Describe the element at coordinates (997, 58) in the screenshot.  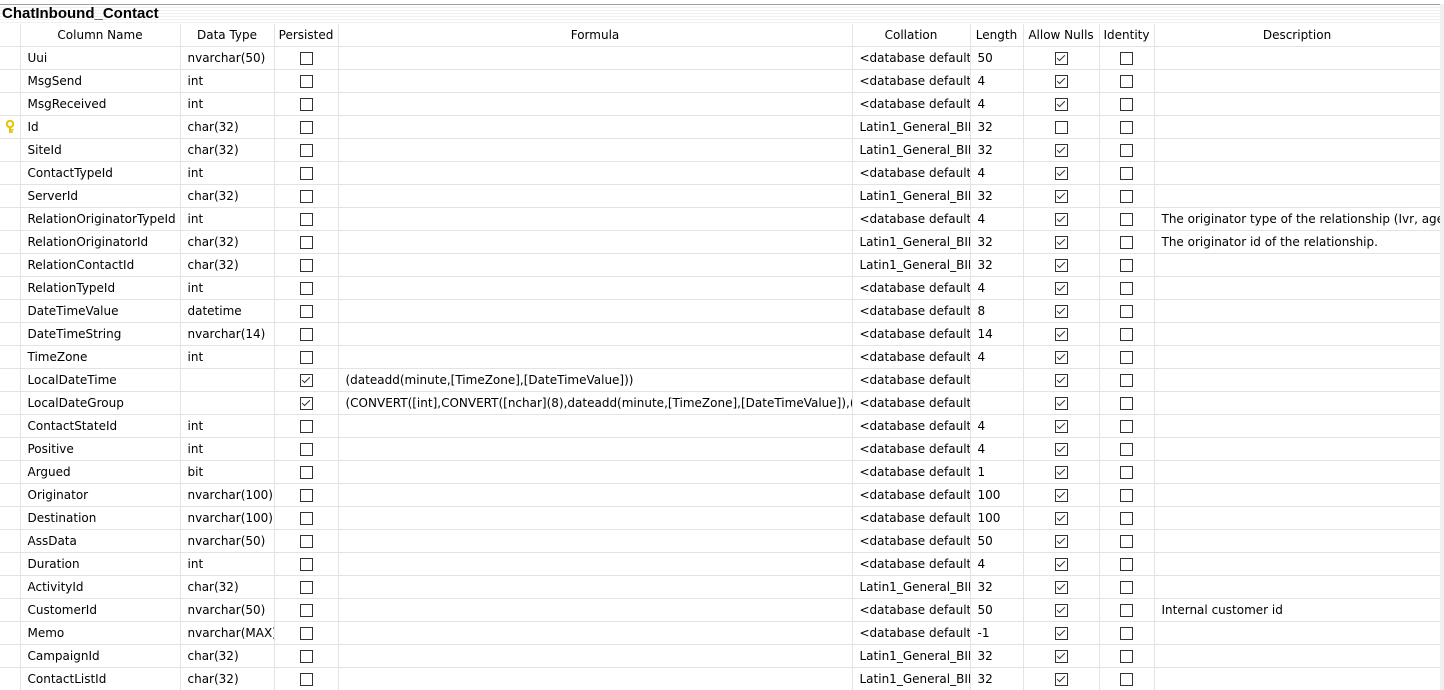
I see `length-cell: 50` at that location.